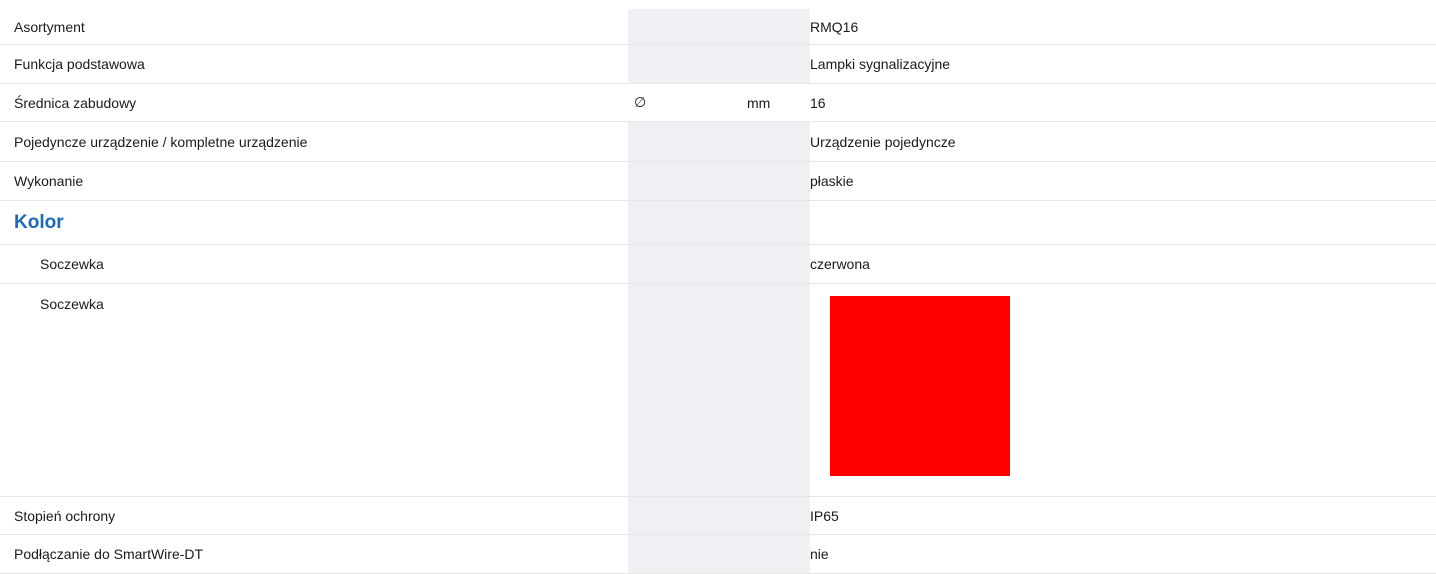 Image resolution: width=1436 pixels, height=574 pixels. I want to click on table-row: Stopień ochrony IP65, so click(718, 516).